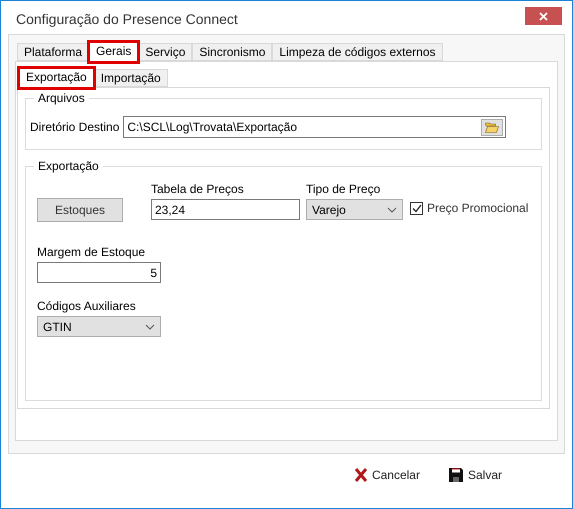  What do you see at coordinates (99, 272) in the screenshot?
I see `input-field: 5` at bounding box center [99, 272].